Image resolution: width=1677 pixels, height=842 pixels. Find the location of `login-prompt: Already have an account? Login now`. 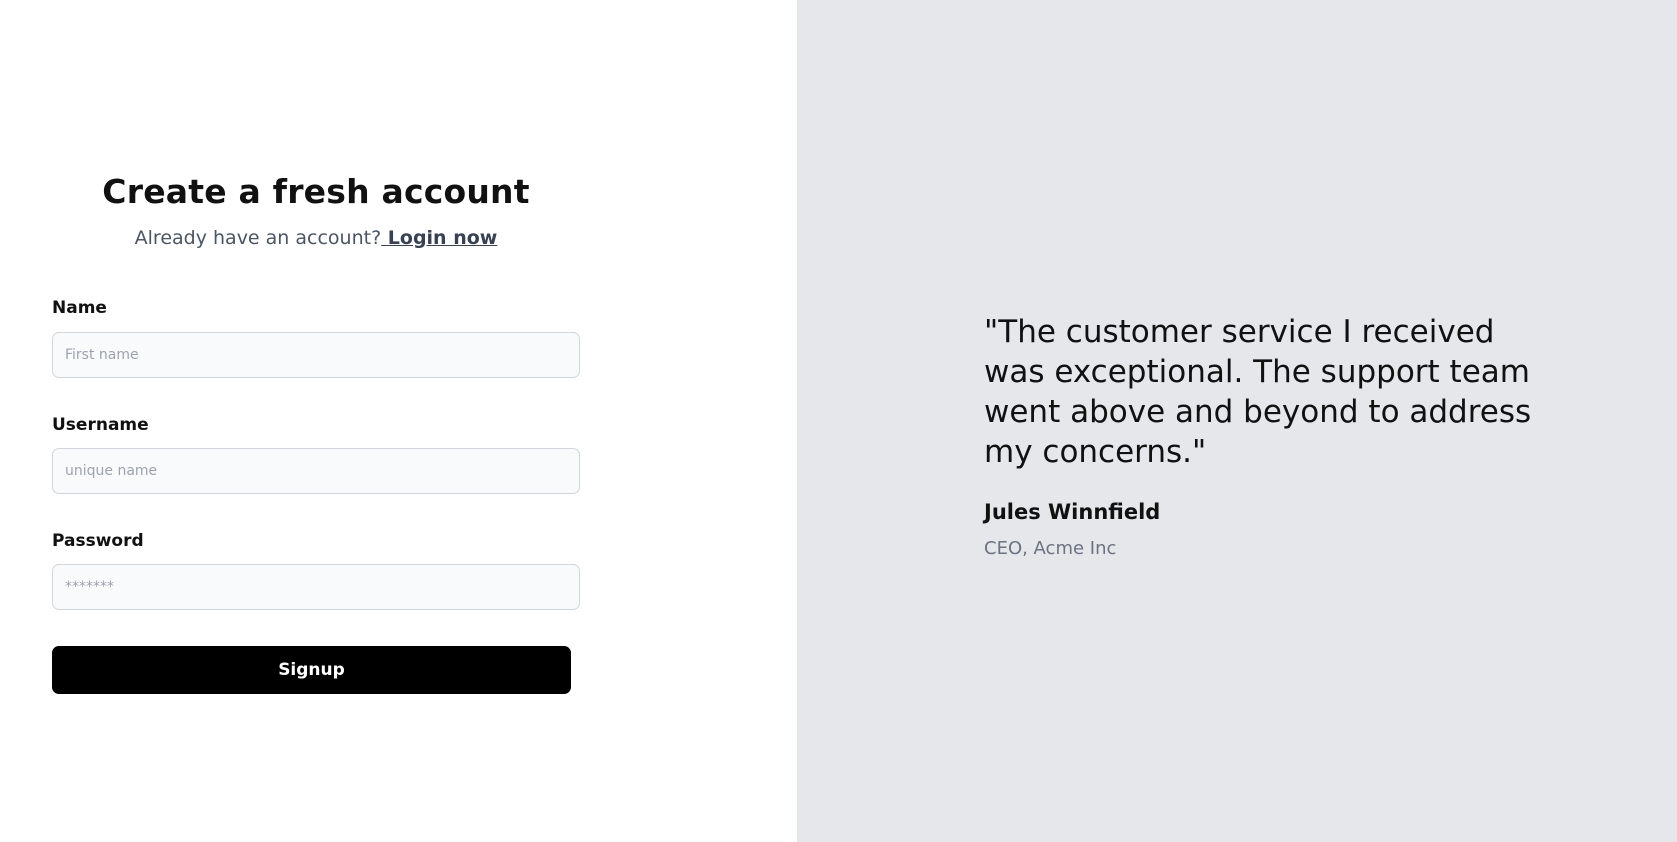

login-prompt: Already have an account? Login now is located at coordinates (316, 238).